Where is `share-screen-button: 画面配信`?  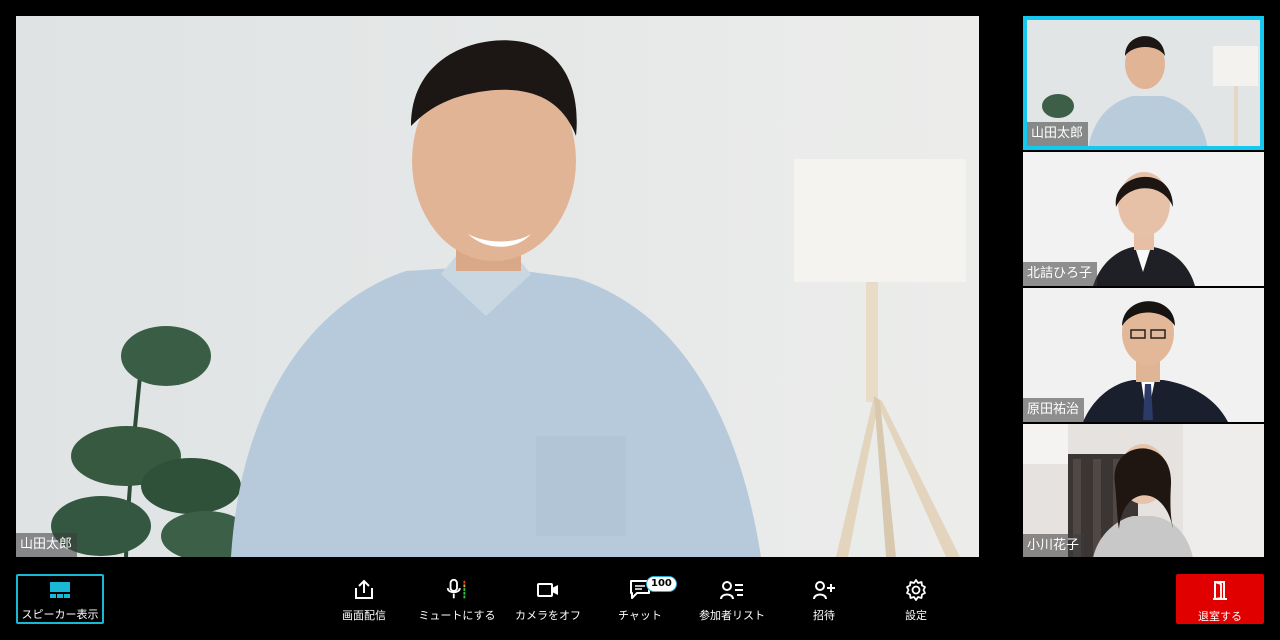 share-screen-button: 画面配信 is located at coordinates (364, 599).